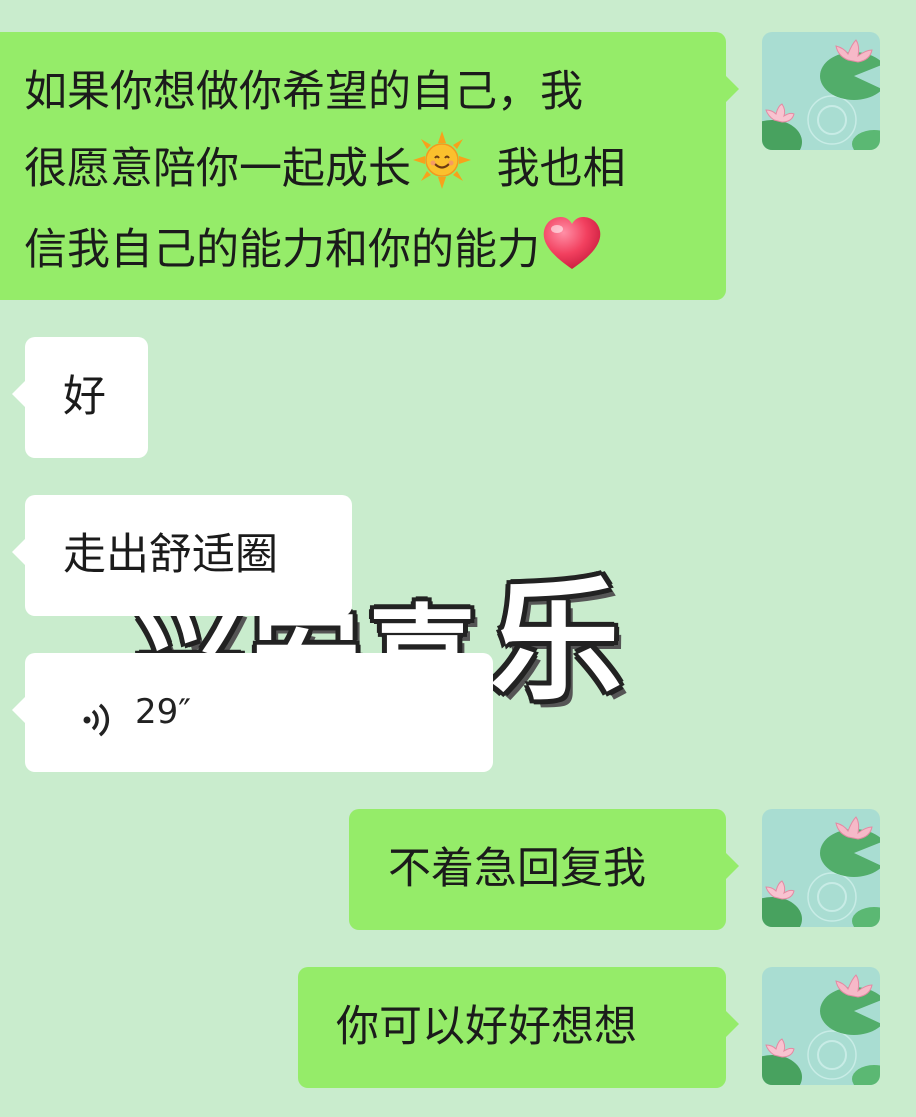  What do you see at coordinates (517, 869) in the screenshot?
I see `message-text: 不着急回复我` at bounding box center [517, 869].